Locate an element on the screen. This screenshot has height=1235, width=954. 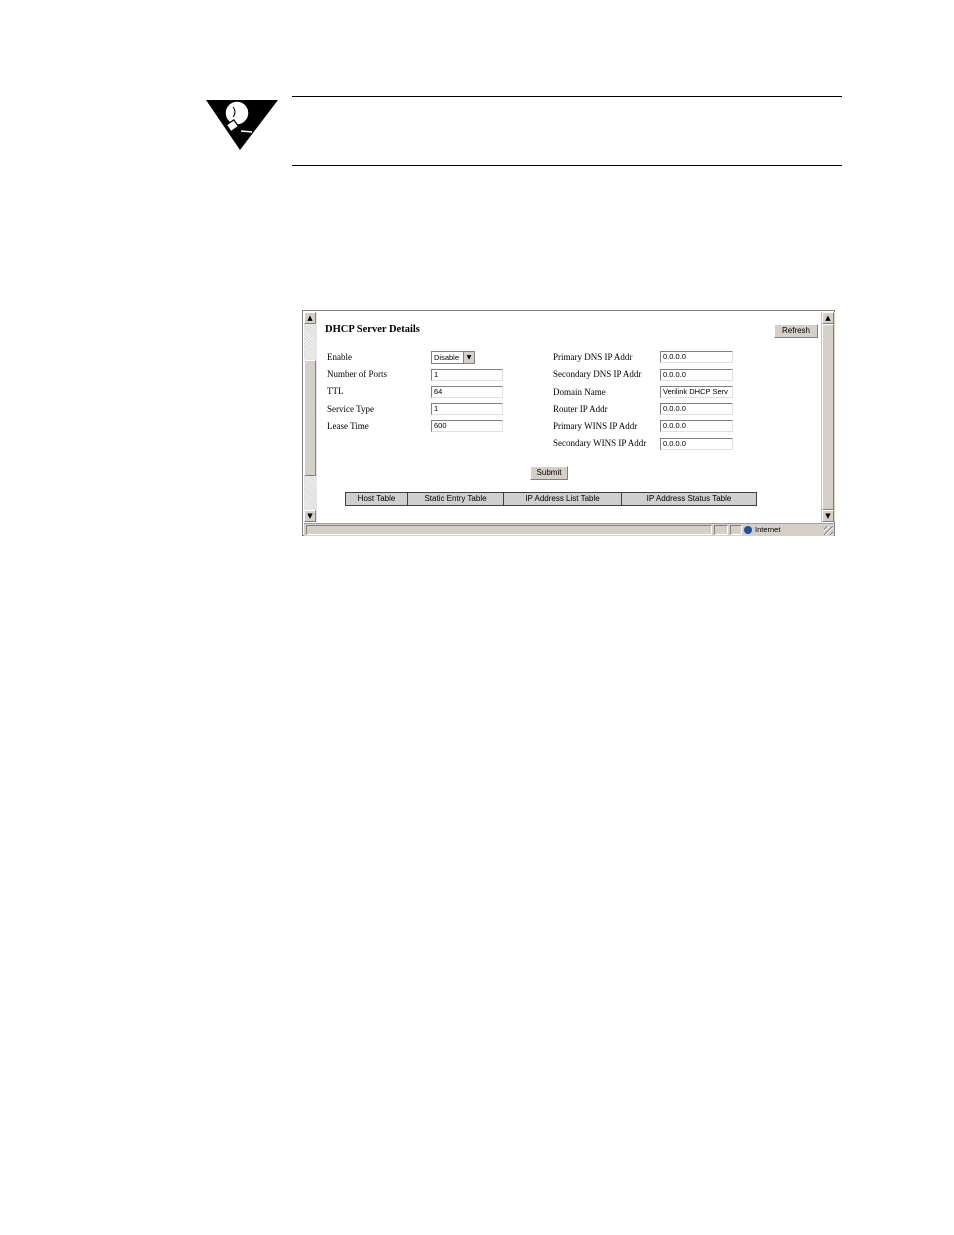
router-ip-label: Router IP Addr is located at coordinates (580, 409).